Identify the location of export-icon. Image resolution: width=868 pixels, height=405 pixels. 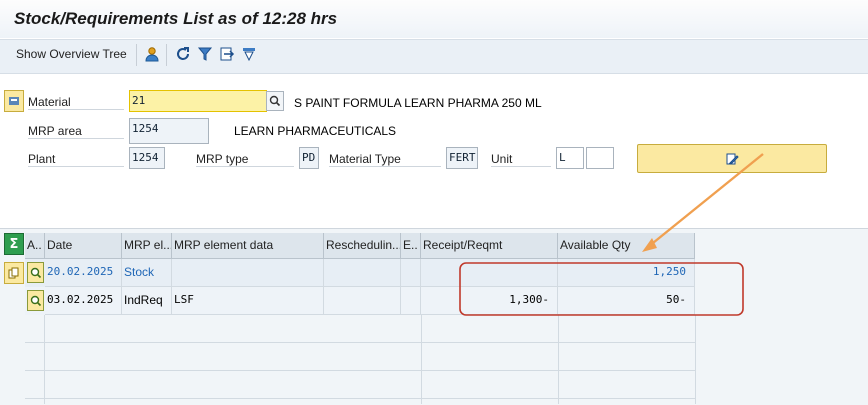
(227, 54).